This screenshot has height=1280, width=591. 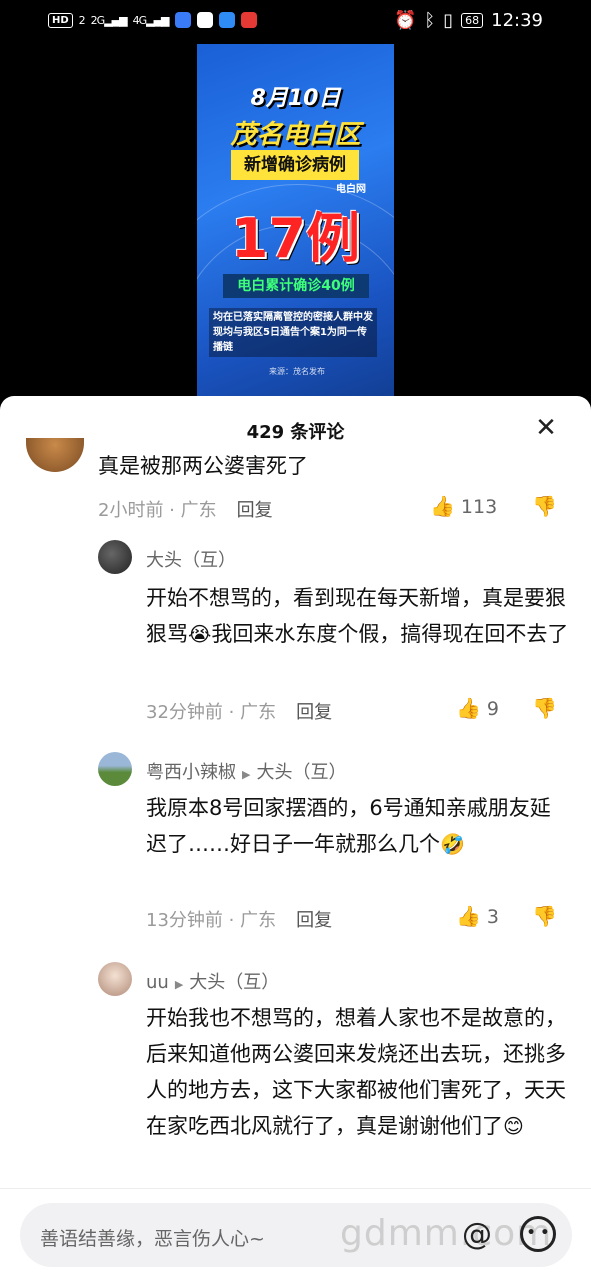 What do you see at coordinates (295, 165) in the screenshot?
I see `poster-new-label: 新增确诊病例` at bounding box center [295, 165].